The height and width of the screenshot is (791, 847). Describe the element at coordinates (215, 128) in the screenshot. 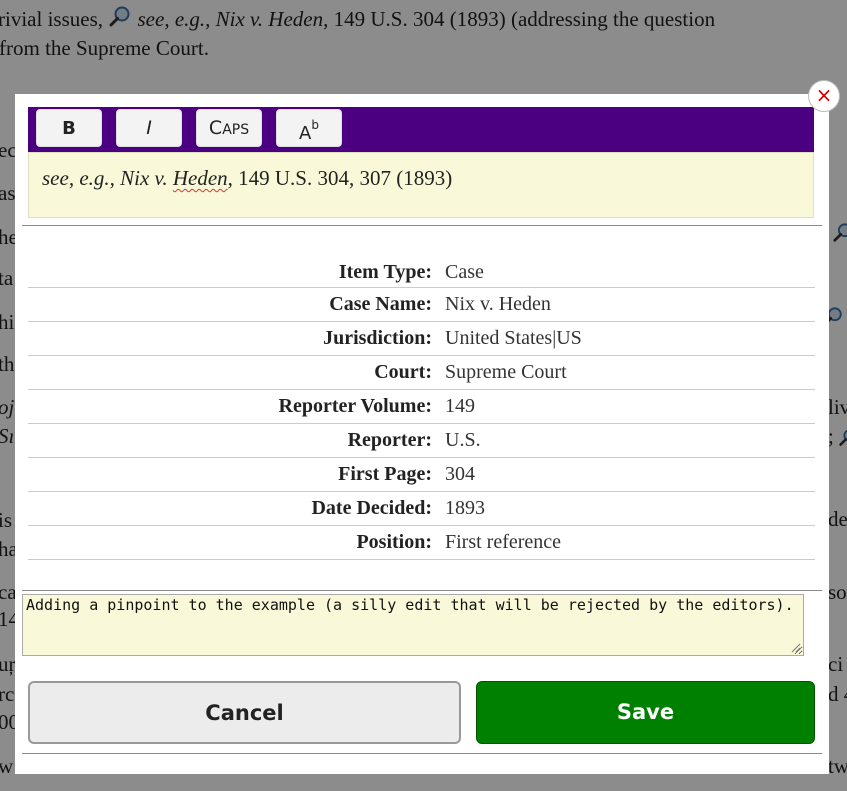

I see `small-caps-label-first: C` at that location.